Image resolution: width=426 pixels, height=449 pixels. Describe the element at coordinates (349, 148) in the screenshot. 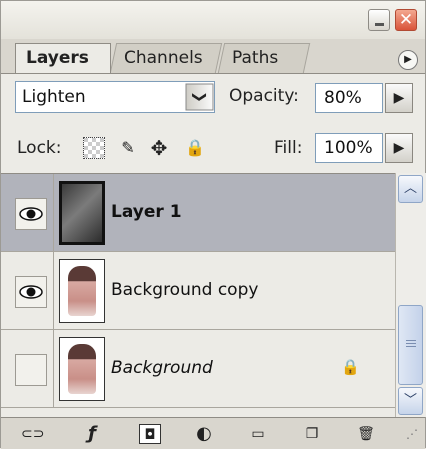

I see `fill-input: 100%` at that location.